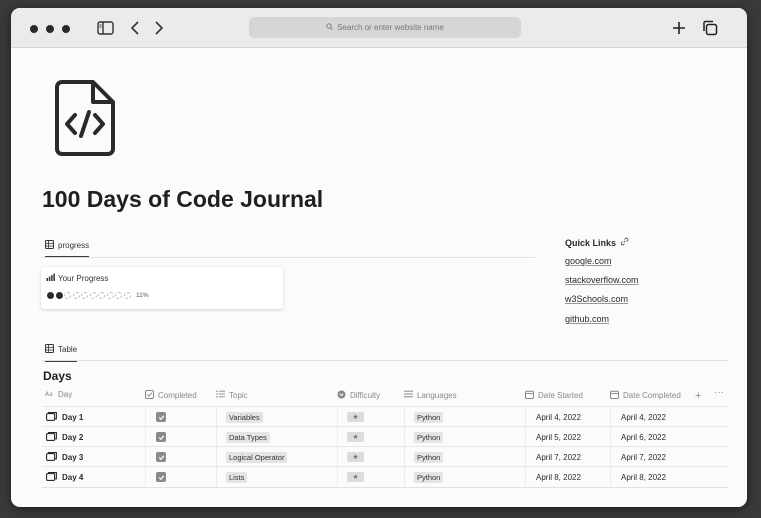 Image resolution: width=761 pixels, height=518 pixels. I want to click on date-completed-cell: April 7, 2022, so click(643, 457).